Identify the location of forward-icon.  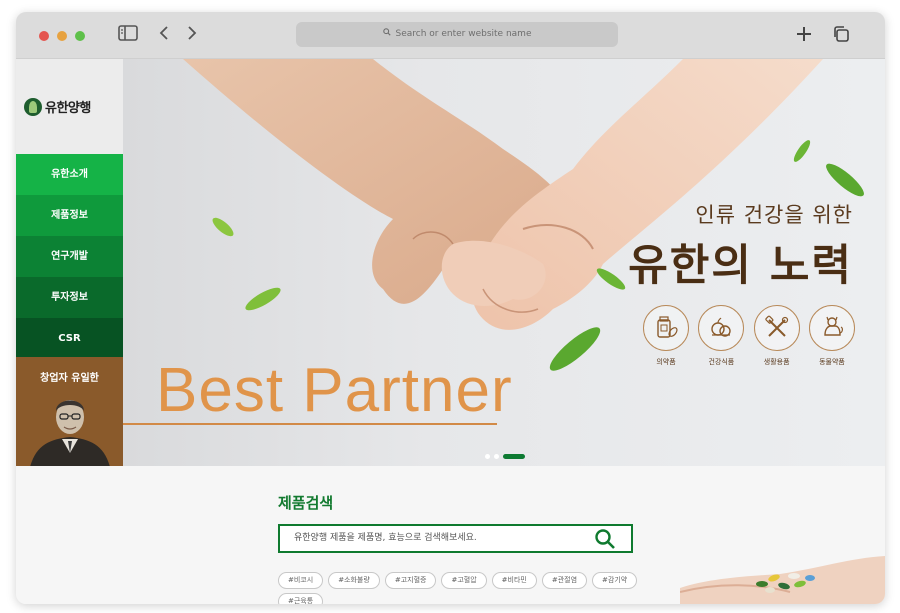
(192, 36).